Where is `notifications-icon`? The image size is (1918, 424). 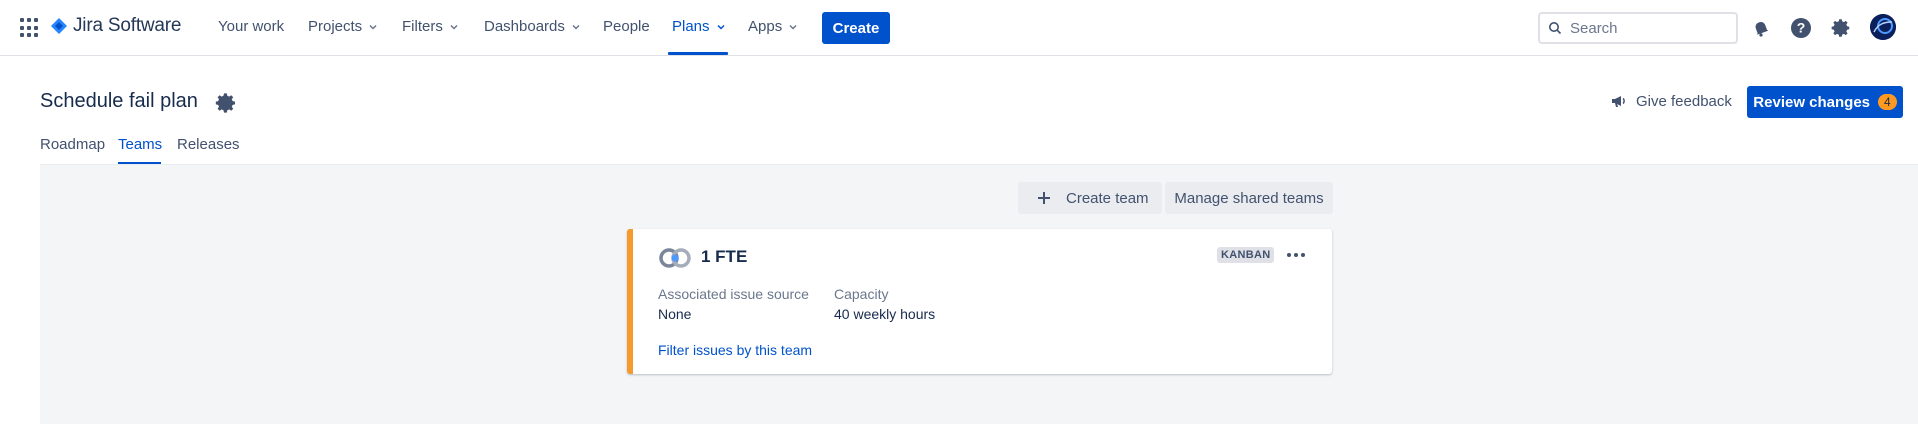
notifications-icon is located at coordinates (1761, 28).